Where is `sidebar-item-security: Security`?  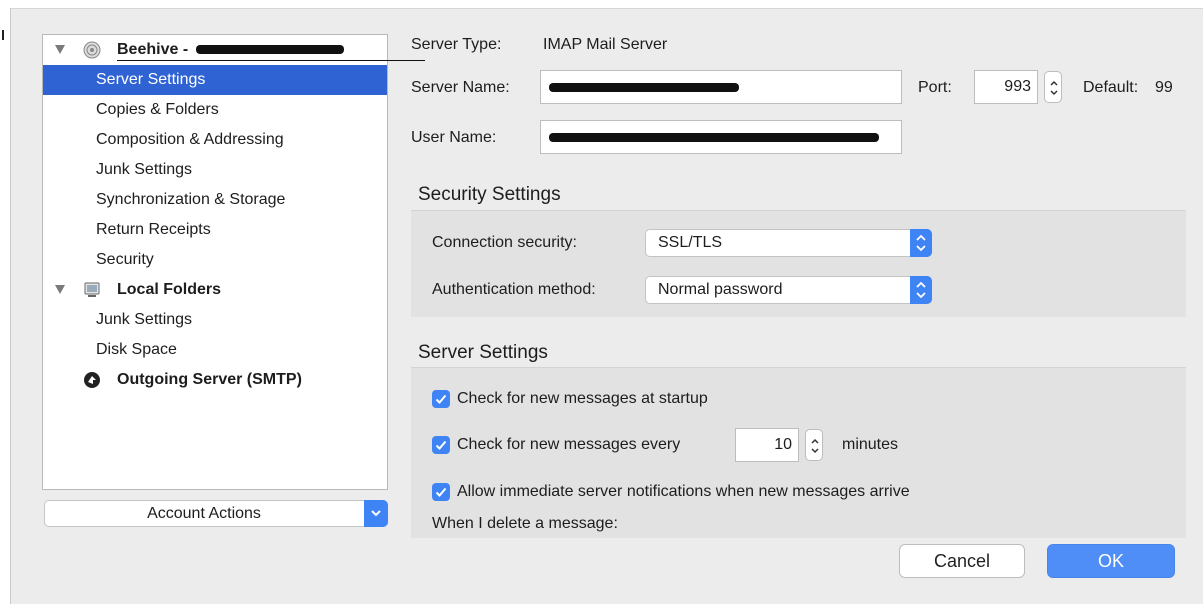
sidebar-item-security: Security is located at coordinates (215, 260).